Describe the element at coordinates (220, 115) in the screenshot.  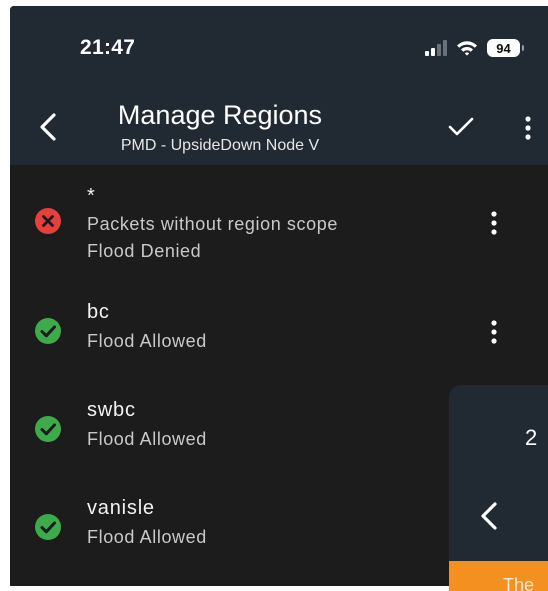
I see `page-title: Manage Regions` at that location.